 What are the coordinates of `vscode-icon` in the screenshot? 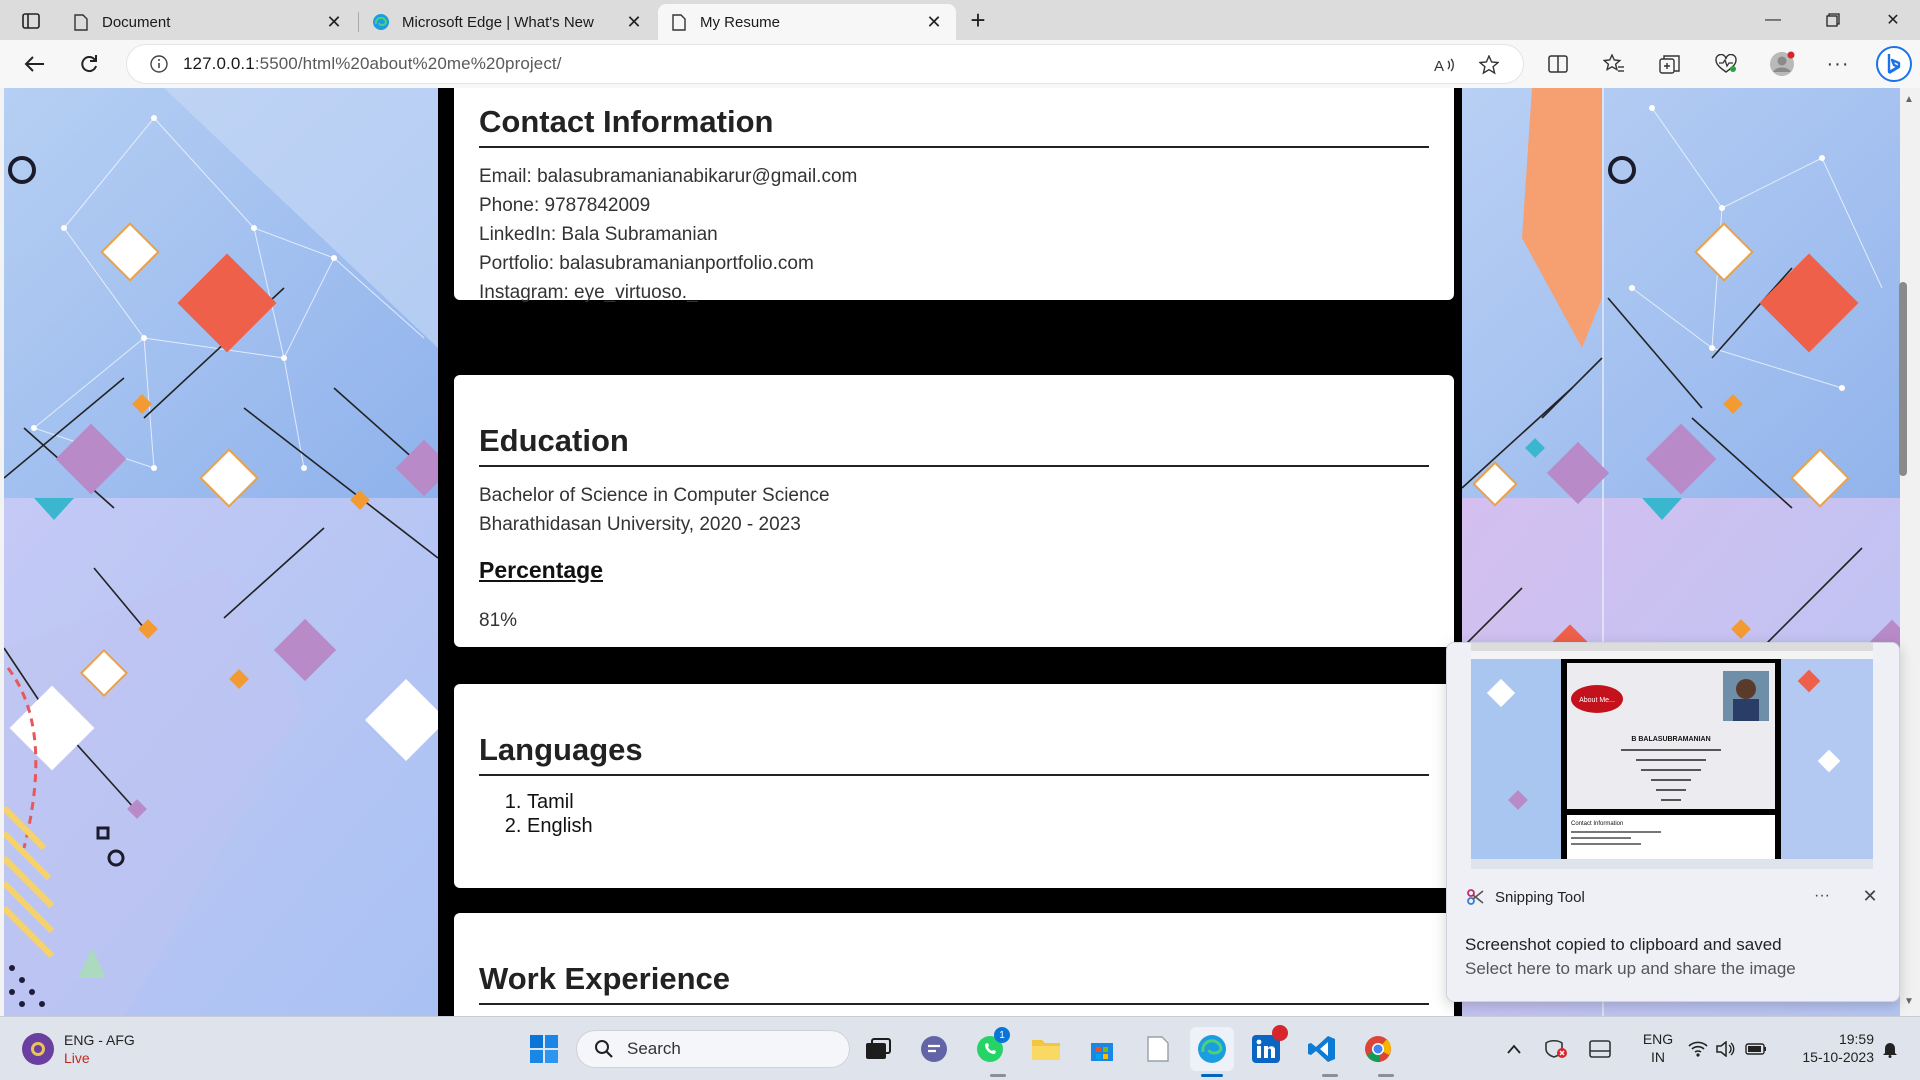 It's located at (1321, 1049).